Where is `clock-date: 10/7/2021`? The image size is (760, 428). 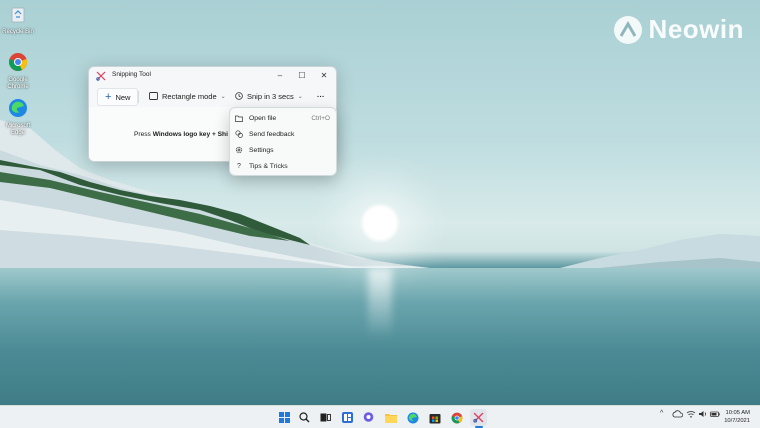 clock-date: 10/7/2021 is located at coordinates (737, 421).